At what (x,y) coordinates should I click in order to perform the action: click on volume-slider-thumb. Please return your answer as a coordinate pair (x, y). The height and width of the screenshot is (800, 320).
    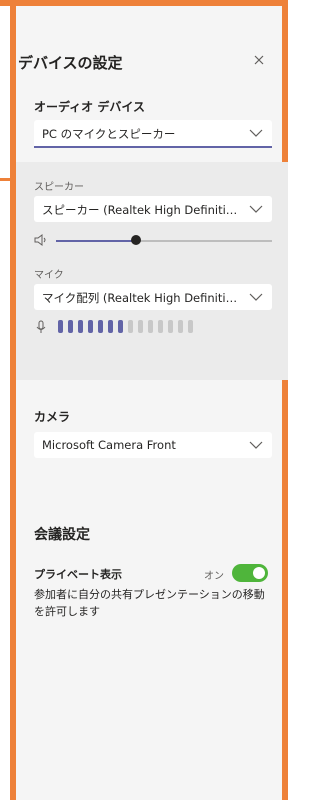
    Looking at the image, I should click on (135, 240).